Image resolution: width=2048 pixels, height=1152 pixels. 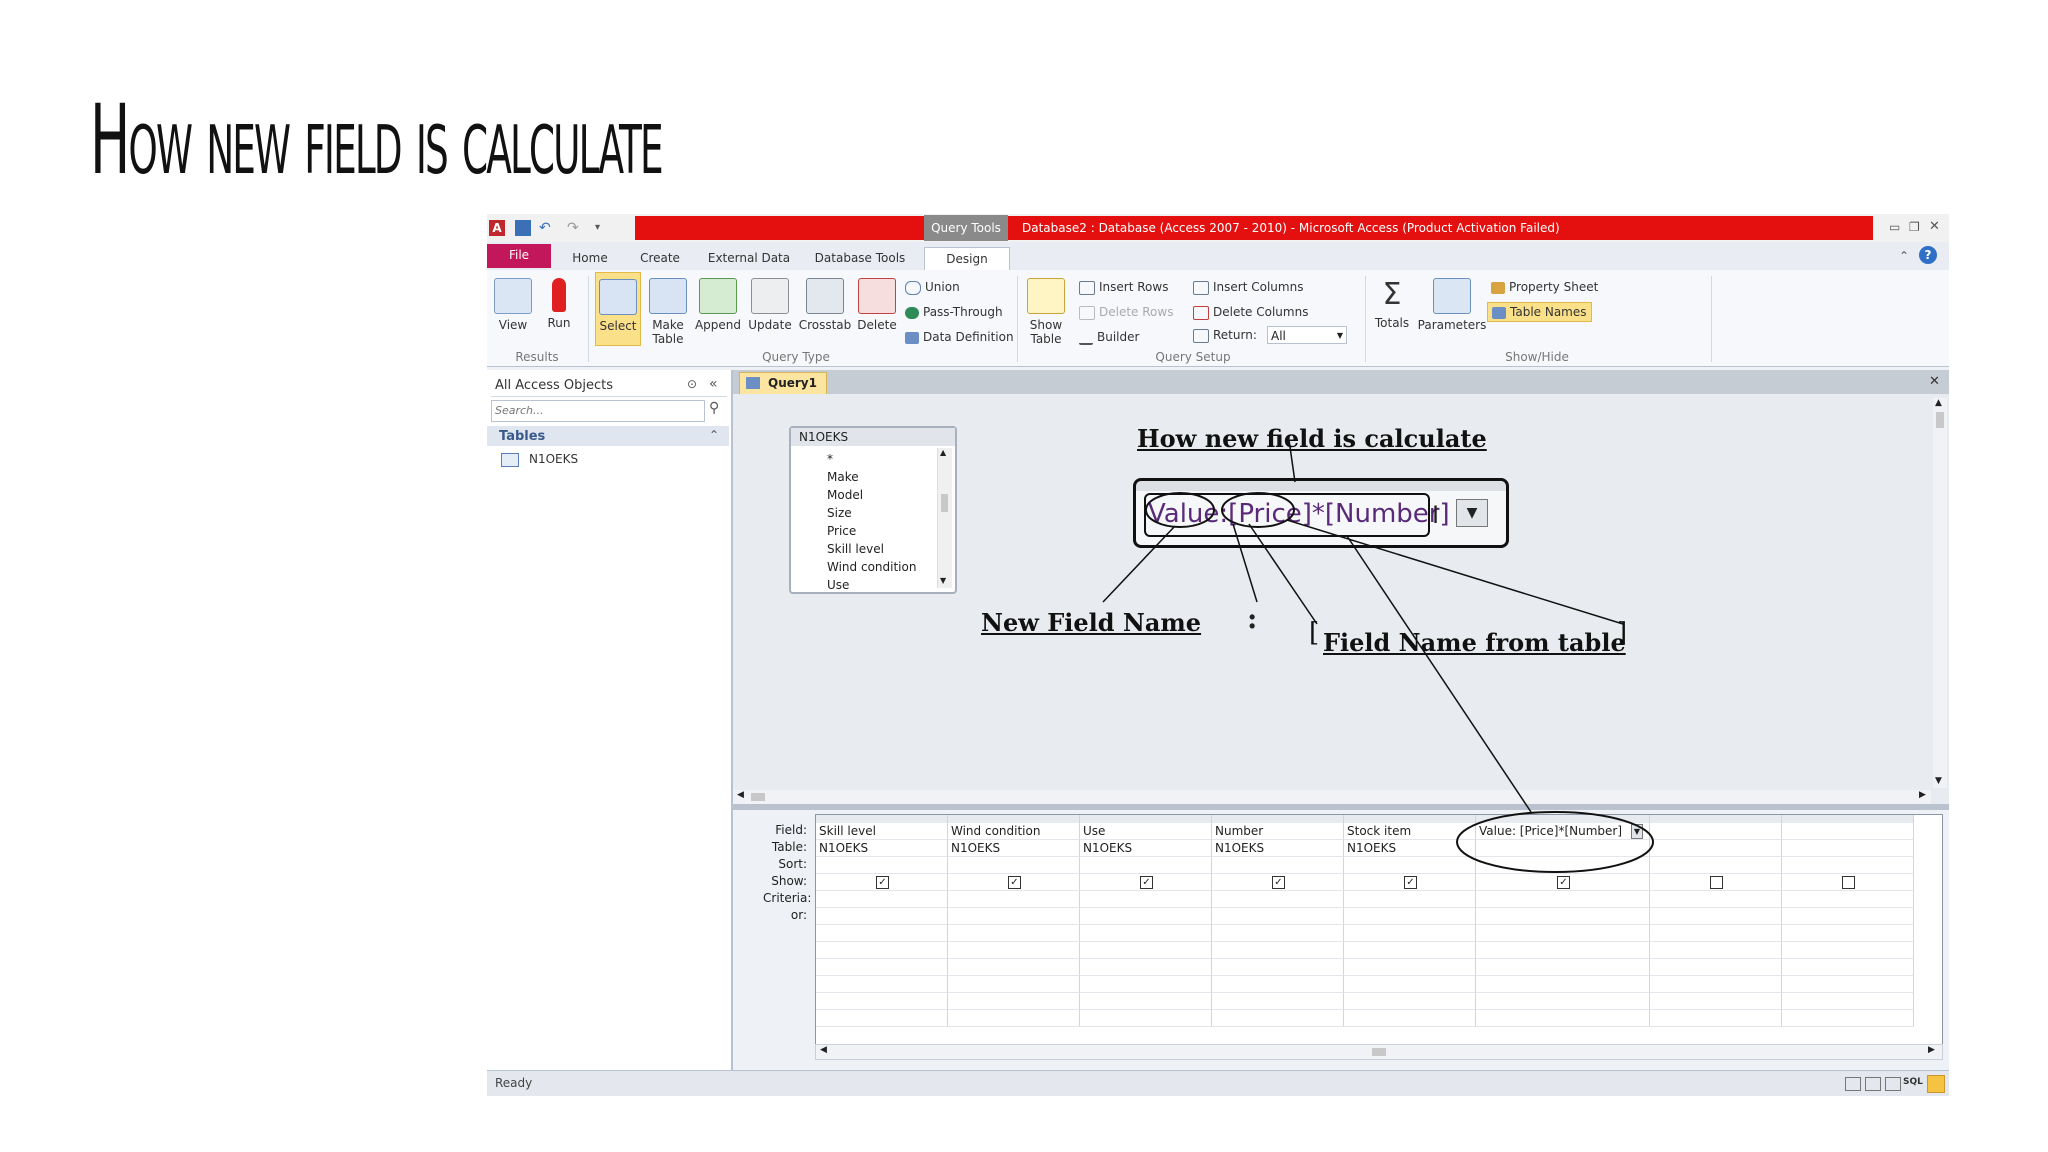 What do you see at coordinates (1245, 563) in the screenshot?
I see `line-colon` at bounding box center [1245, 563].